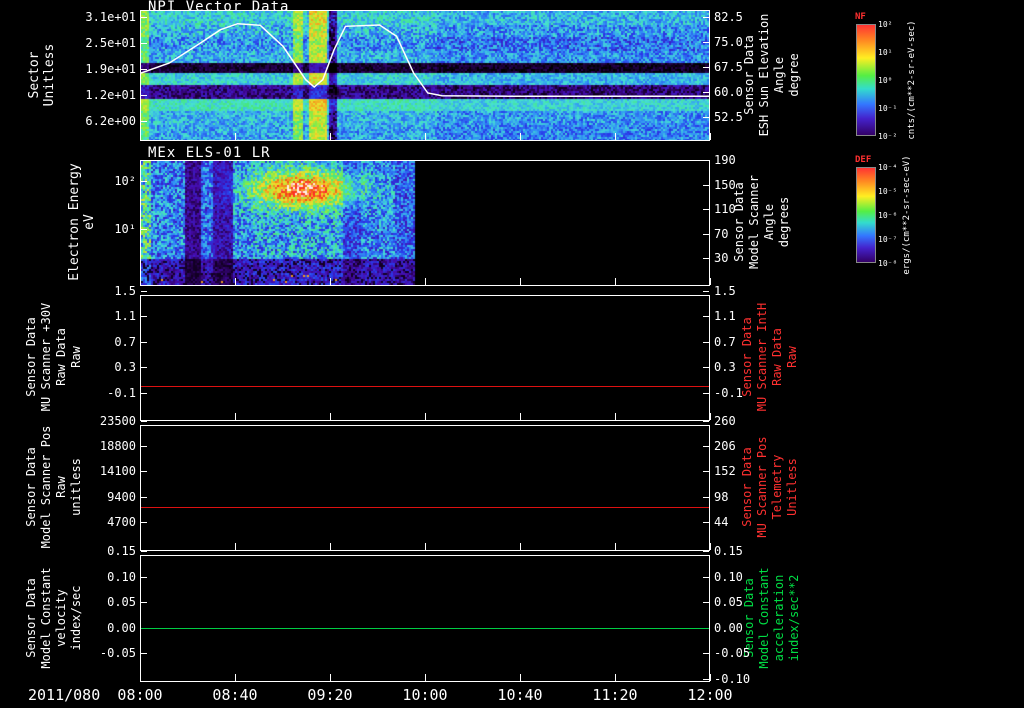 This screenshot has height=708, width=1024. I want to click on mu-scanner-line-panel, so click(425, 358).